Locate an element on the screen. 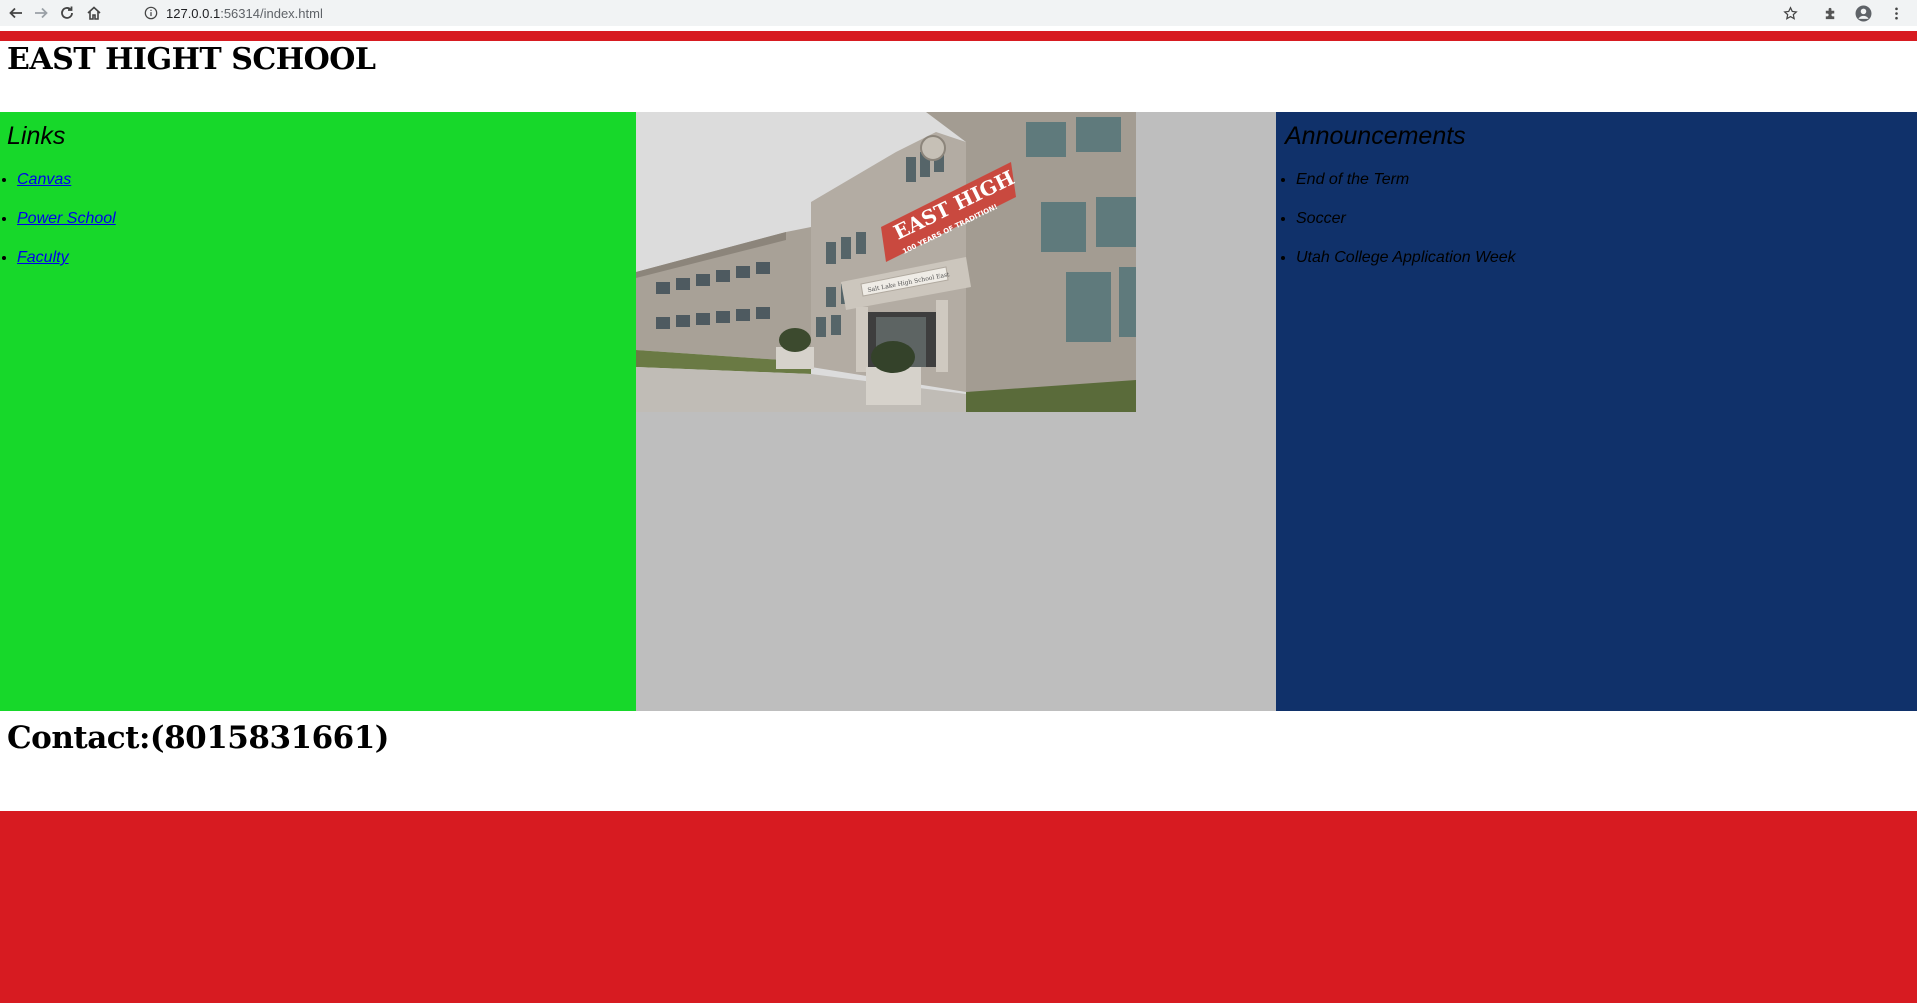 The width and height of the screenshot is (1917, 1003). profile-icon is located at coordinates (1863, 13).